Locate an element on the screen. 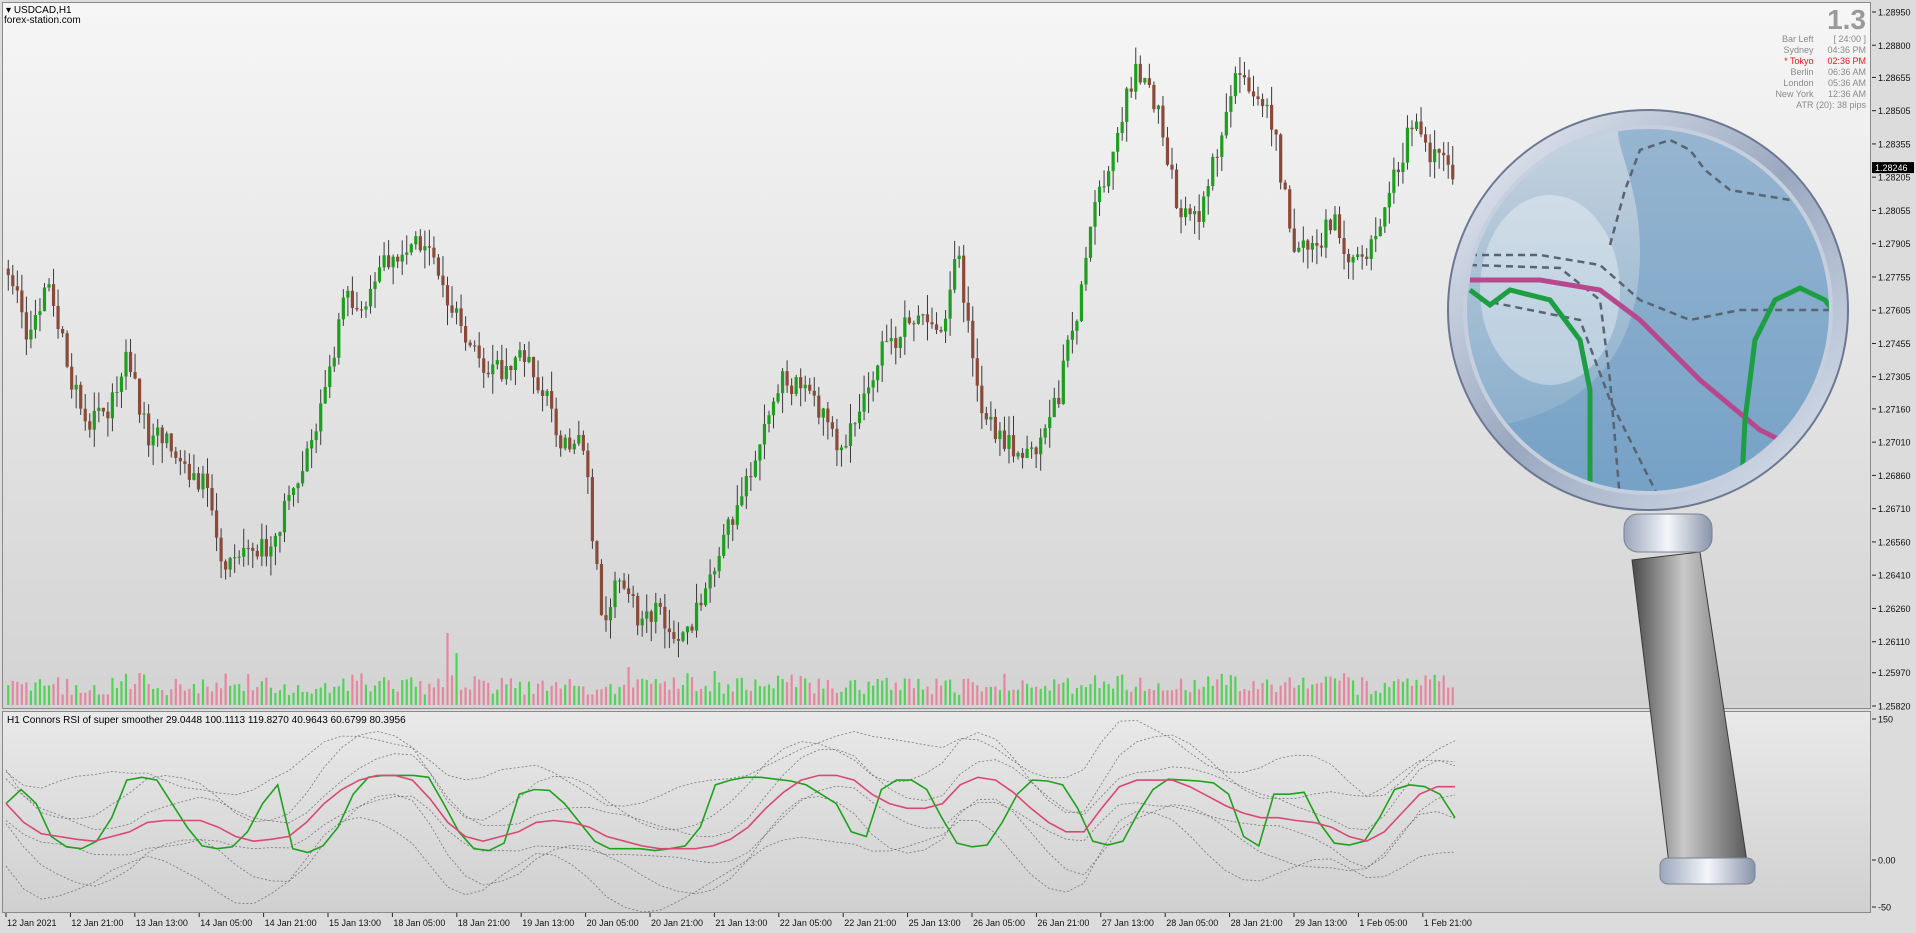 The height and width of the screenshot is (933, 1916). time-tick-label: 28 Jan 21:00 is located at coordinates (1257, 923).